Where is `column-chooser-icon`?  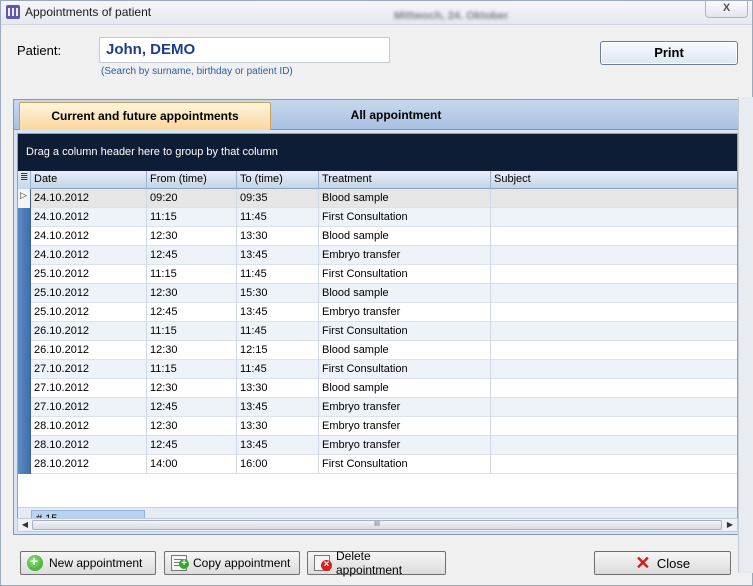
column-chooser-icon is located at coordinates (24, 180).